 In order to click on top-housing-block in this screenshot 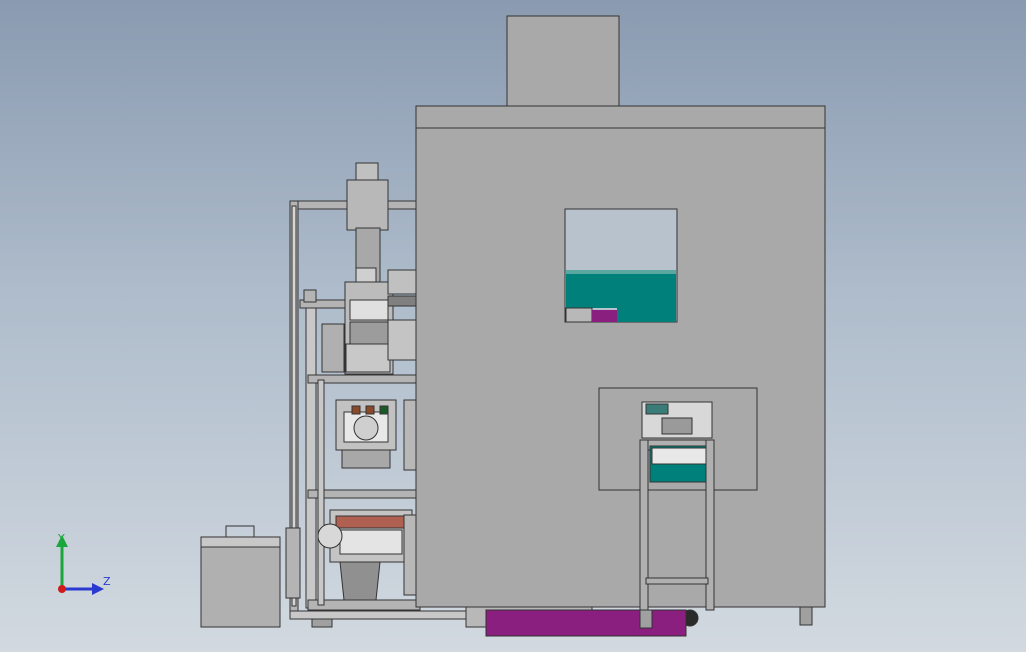, I will do `click(563, 62)`.